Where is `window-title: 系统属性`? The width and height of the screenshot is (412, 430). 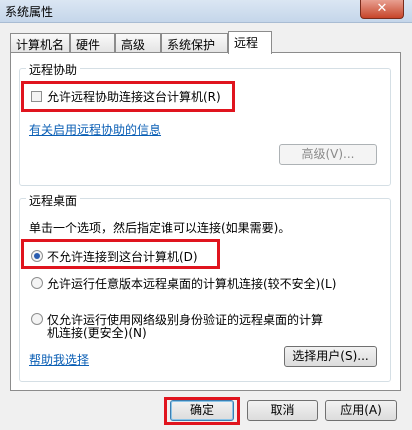 window-title: 系统属性 is located at coordinates (29, 12).